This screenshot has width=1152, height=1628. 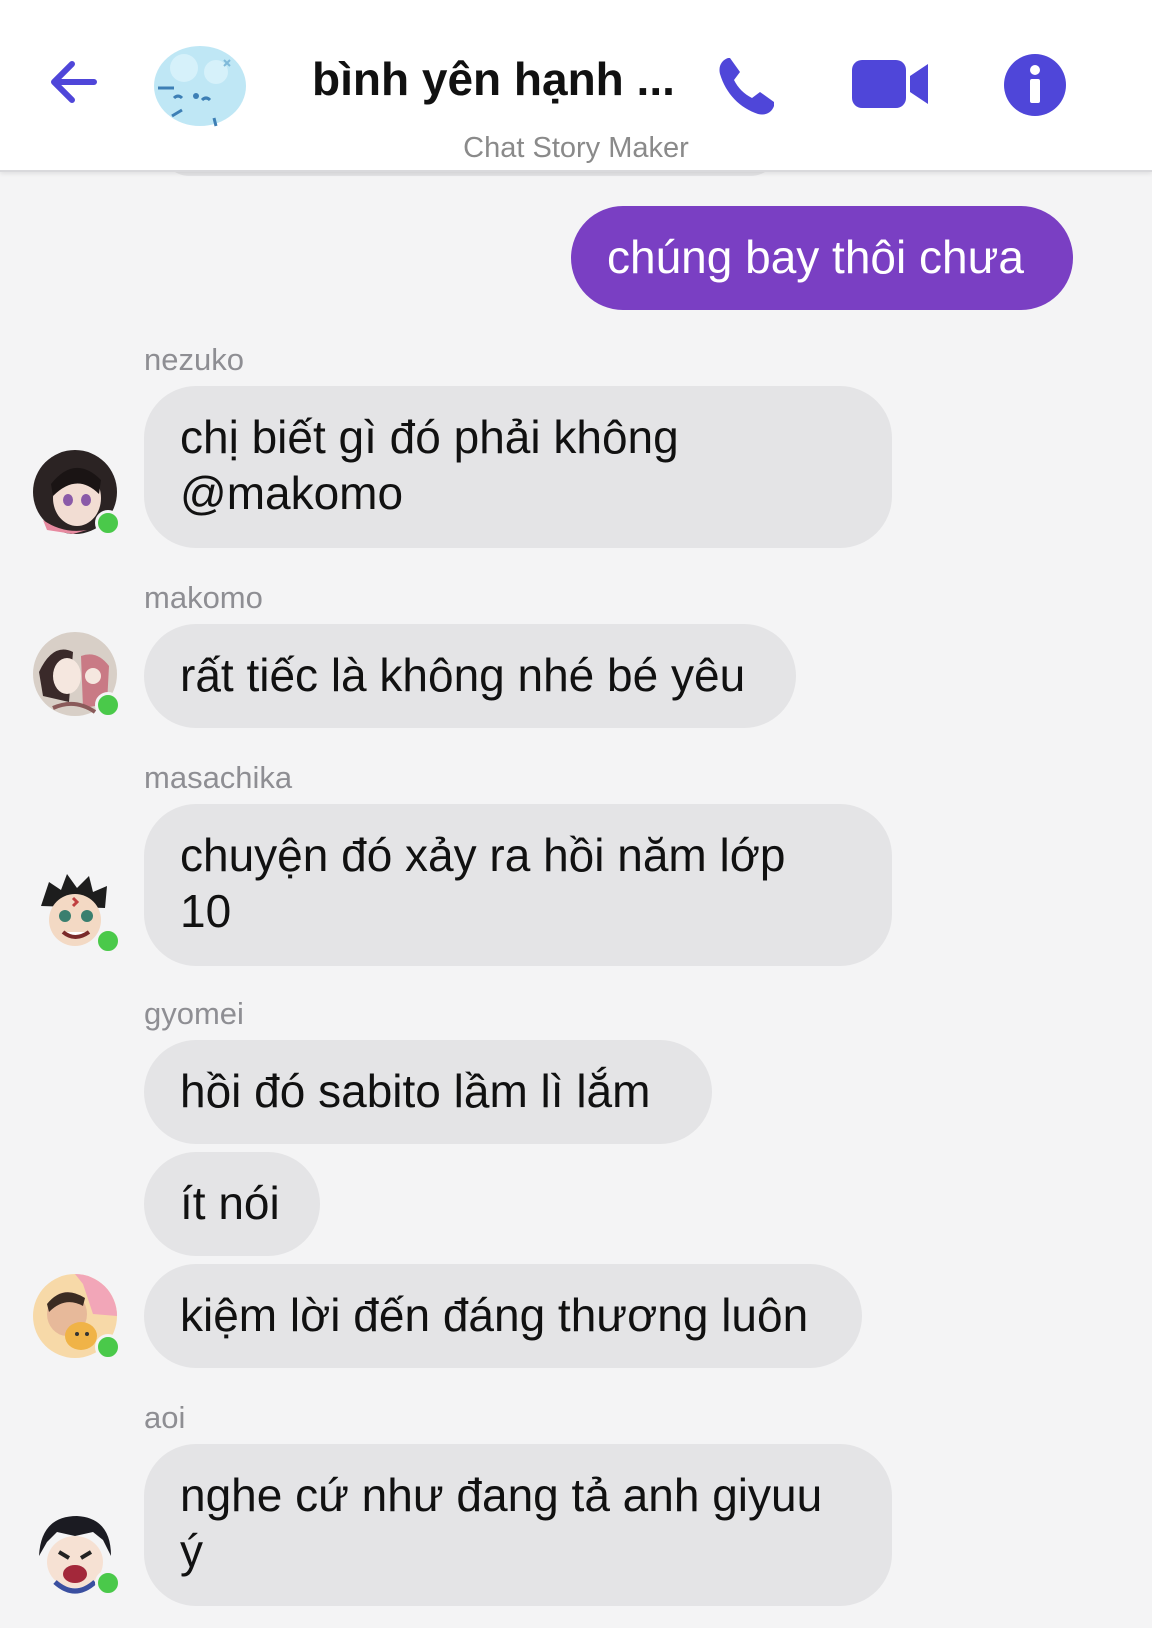 What do you see at coordinates (503, 1316) in the screenshot?
I see `incoming-message-bubble: kiệm lời đến đáng thương luôn` at bounding box center [503, 1316].